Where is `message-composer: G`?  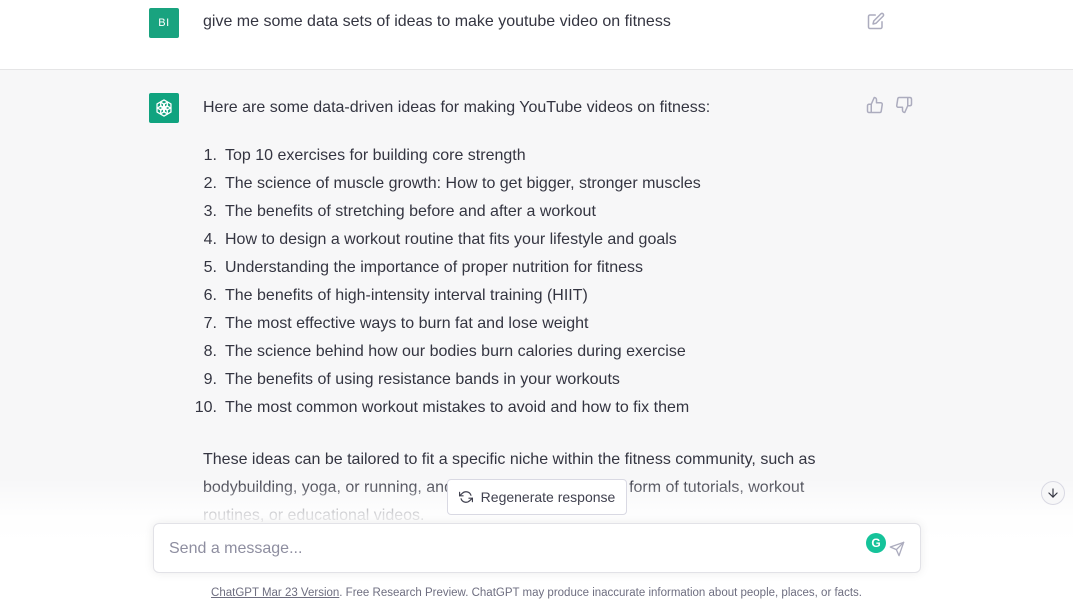
message-composer: G is located at coordinates (537, 548).